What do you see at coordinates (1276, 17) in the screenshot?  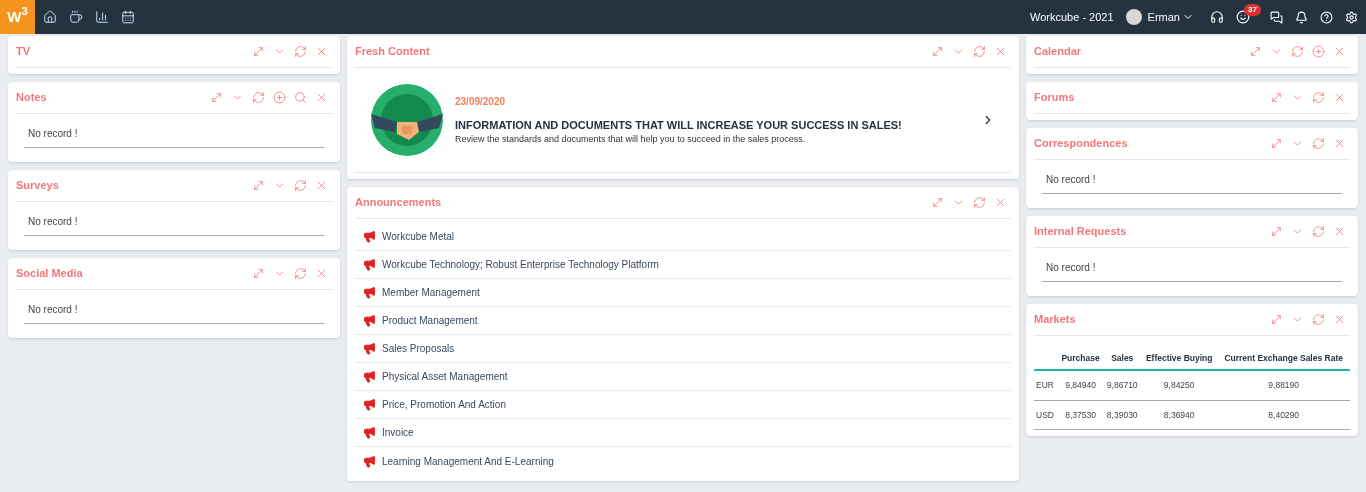 I see `chat-icon` at bounding box center [1276, 17].